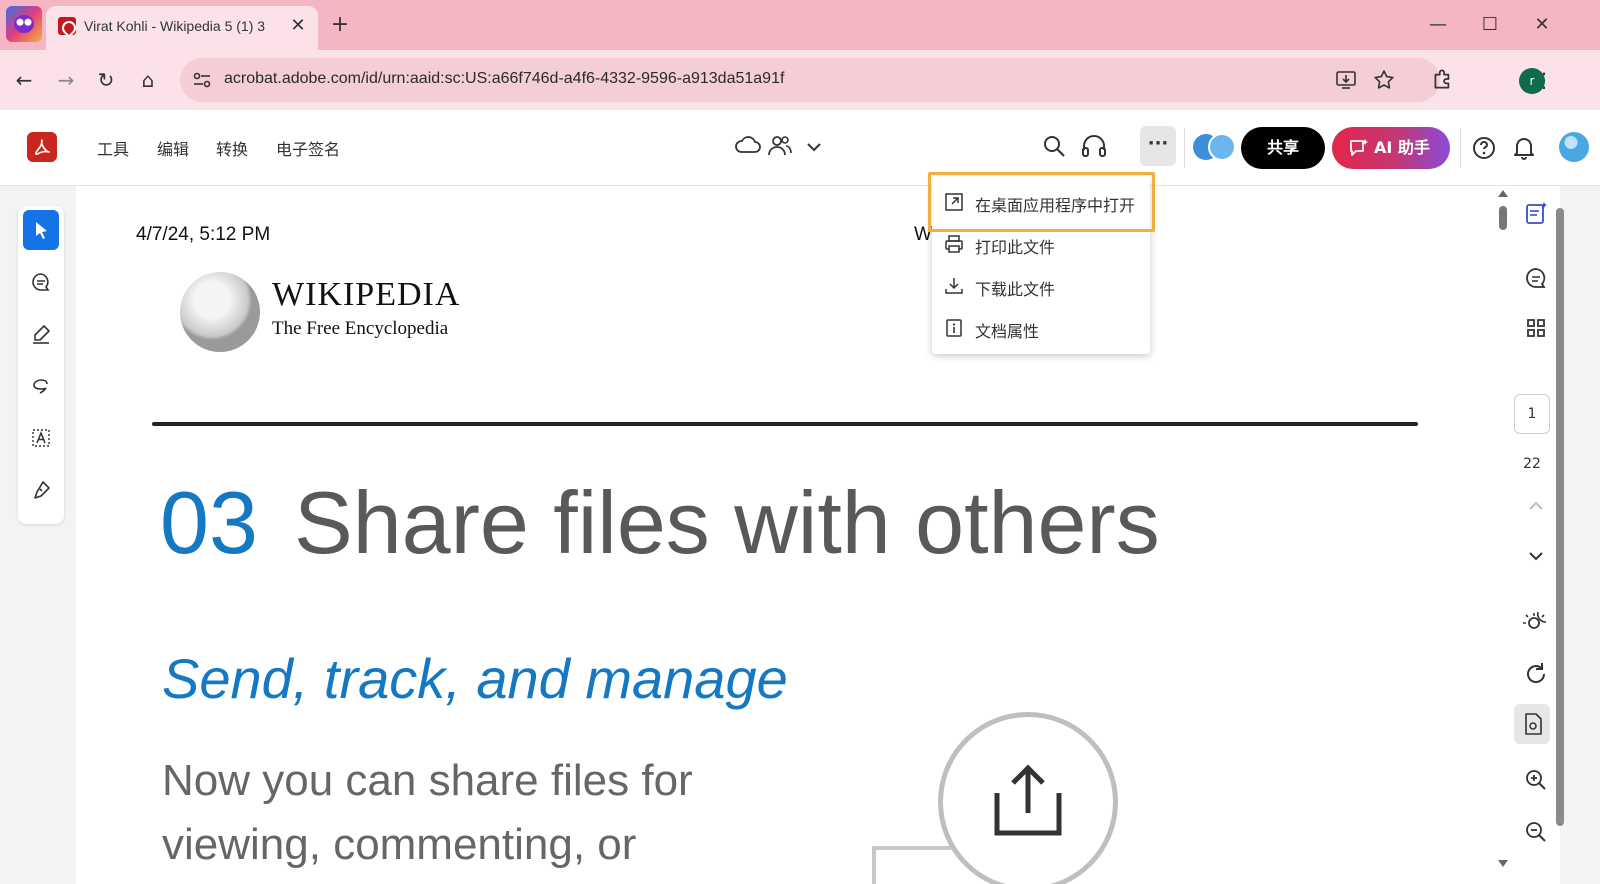  I want to click on wikipedia-tagline: The Free Encyclopedia, so click(360, 328).